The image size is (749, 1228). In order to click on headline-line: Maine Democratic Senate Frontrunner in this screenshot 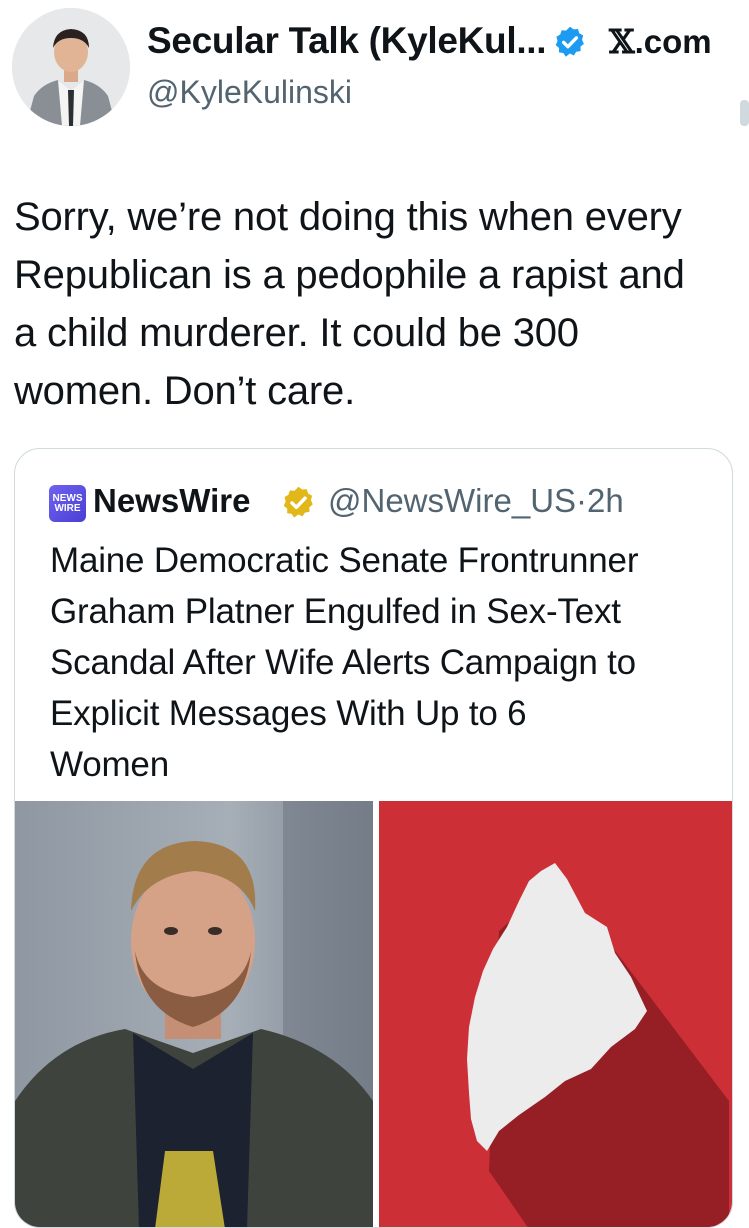, I will do `click(344, 560)`.